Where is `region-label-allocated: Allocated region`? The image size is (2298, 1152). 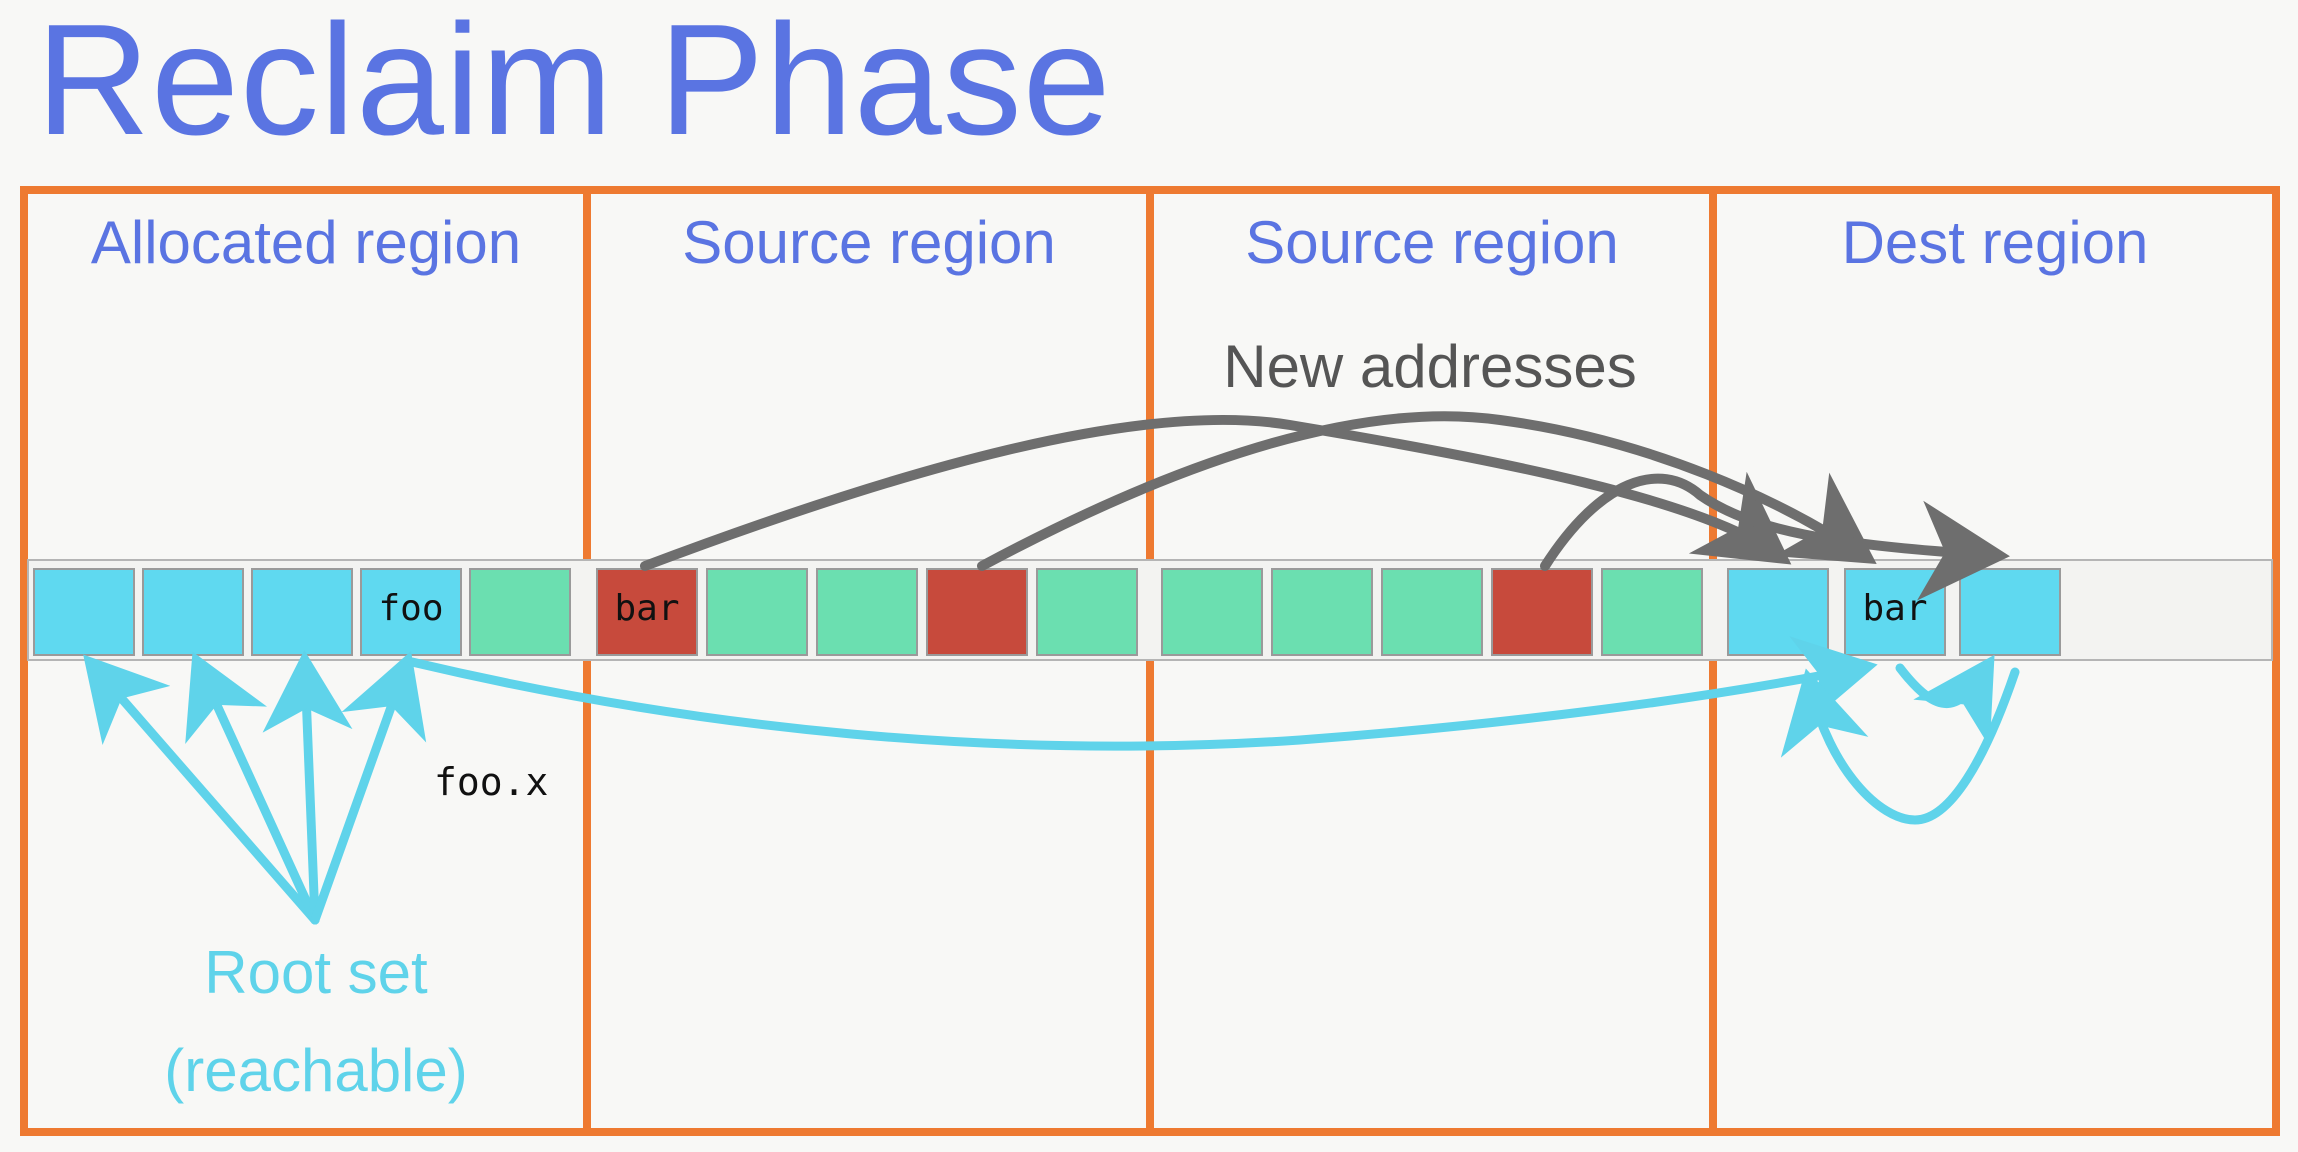 region-label-allocated: Allocated region is located at coordinates (306, 242).